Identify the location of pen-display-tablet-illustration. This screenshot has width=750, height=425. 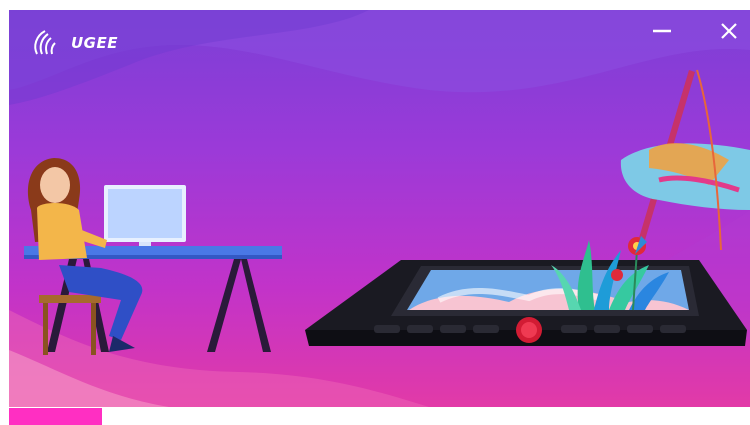
(526, 303).